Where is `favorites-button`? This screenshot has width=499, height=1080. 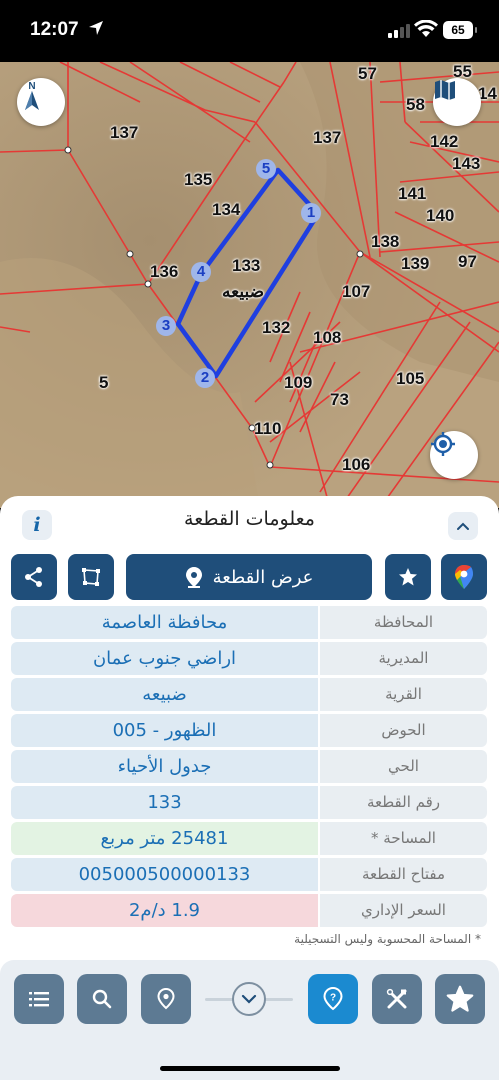 favorites-button is located at coordinates (460, 999).